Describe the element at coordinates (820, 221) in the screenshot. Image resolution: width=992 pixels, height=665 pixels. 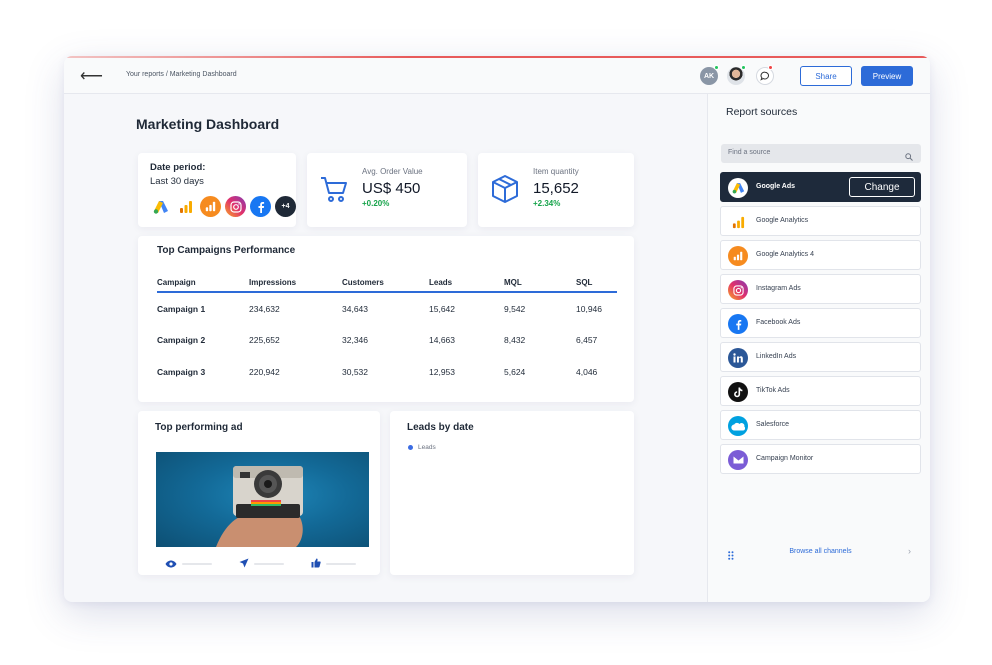
I see `source-item-google-analytics: Google Analytics` at that location.